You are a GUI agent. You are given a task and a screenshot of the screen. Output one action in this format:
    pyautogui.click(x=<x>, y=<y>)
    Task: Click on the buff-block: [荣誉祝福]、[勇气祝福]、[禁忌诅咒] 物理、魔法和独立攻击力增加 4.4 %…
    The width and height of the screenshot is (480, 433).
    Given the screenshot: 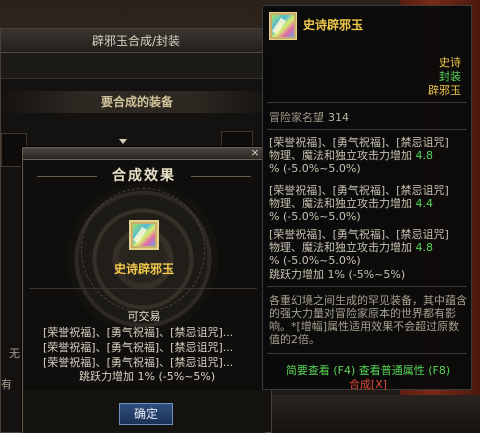 What is the action you would take?
    pyautogui.click(x=368, y=203)
    